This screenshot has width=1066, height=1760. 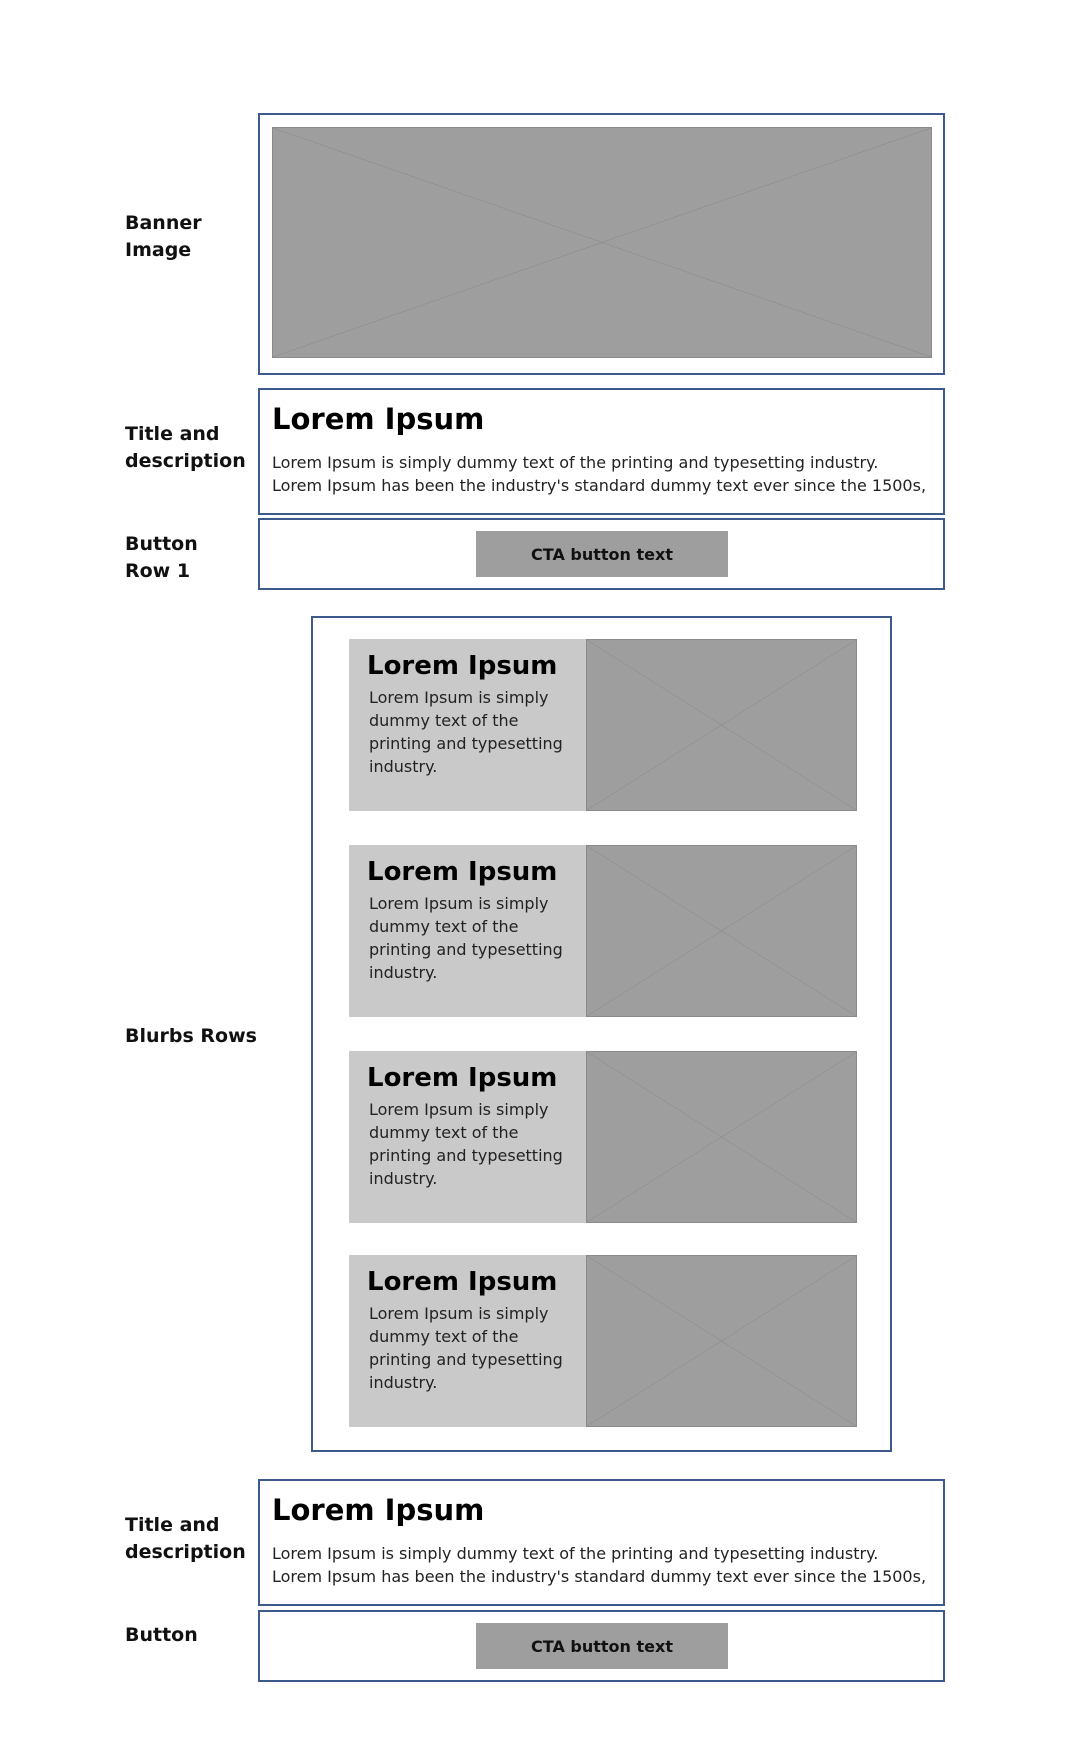 What do you see at coordinates (161, 557) in the screenshot?
I see `label-button-row-1: Button Row 1` at bounding box center [161, 557].